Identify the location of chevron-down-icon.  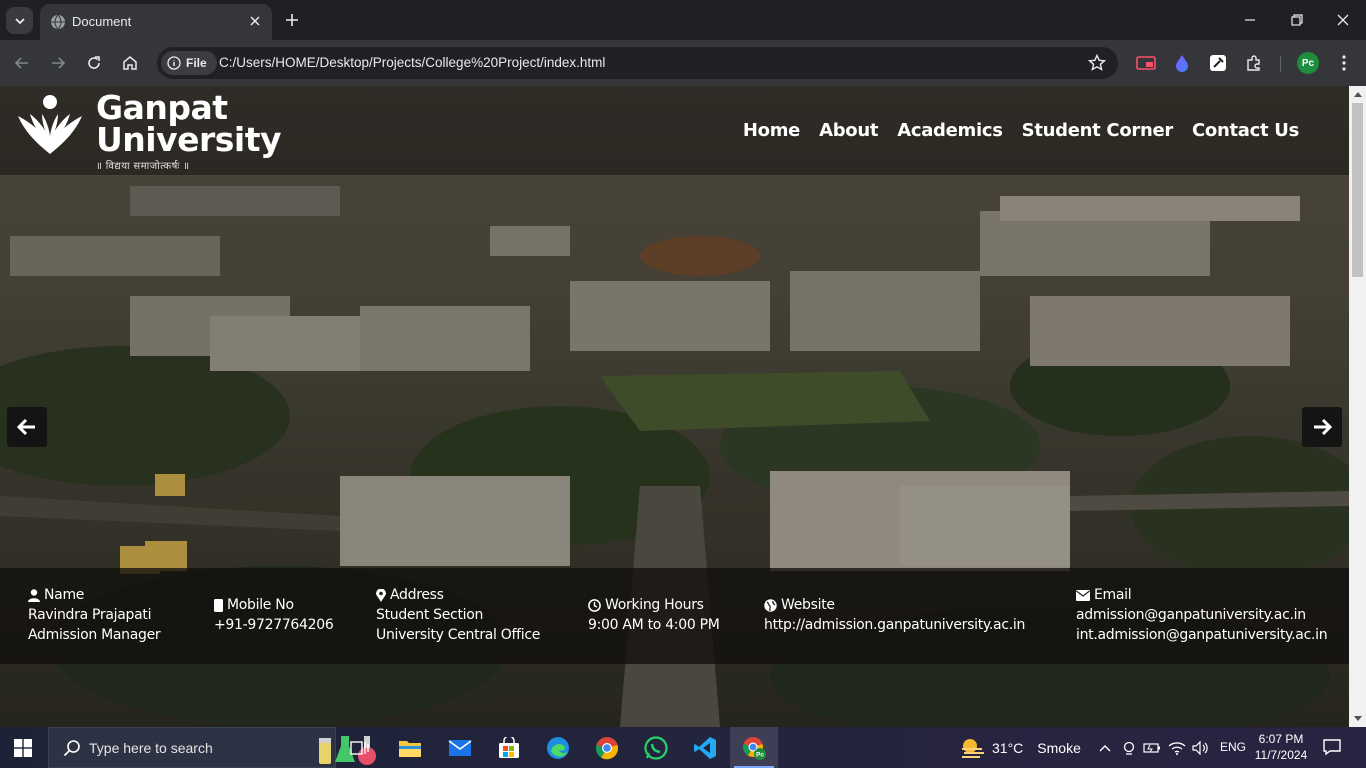
(19, 20).